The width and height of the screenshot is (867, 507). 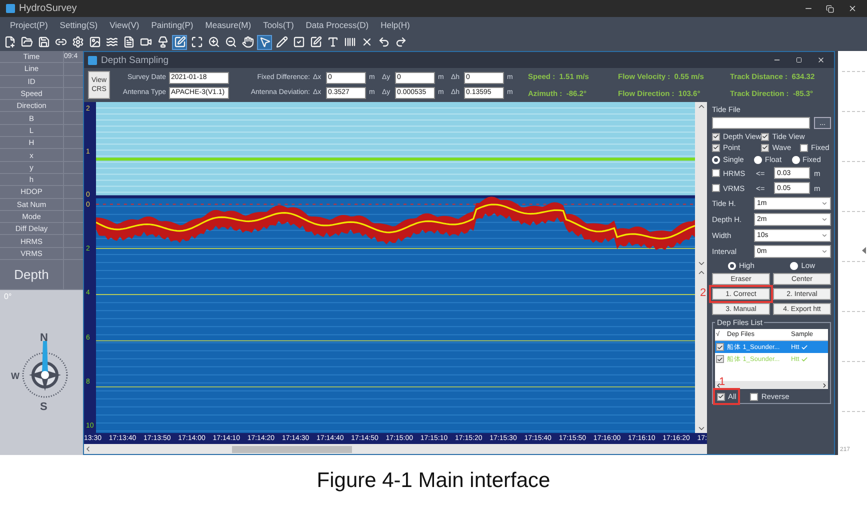 I want to click on checked-box-icon, so click(x=298, y=42).